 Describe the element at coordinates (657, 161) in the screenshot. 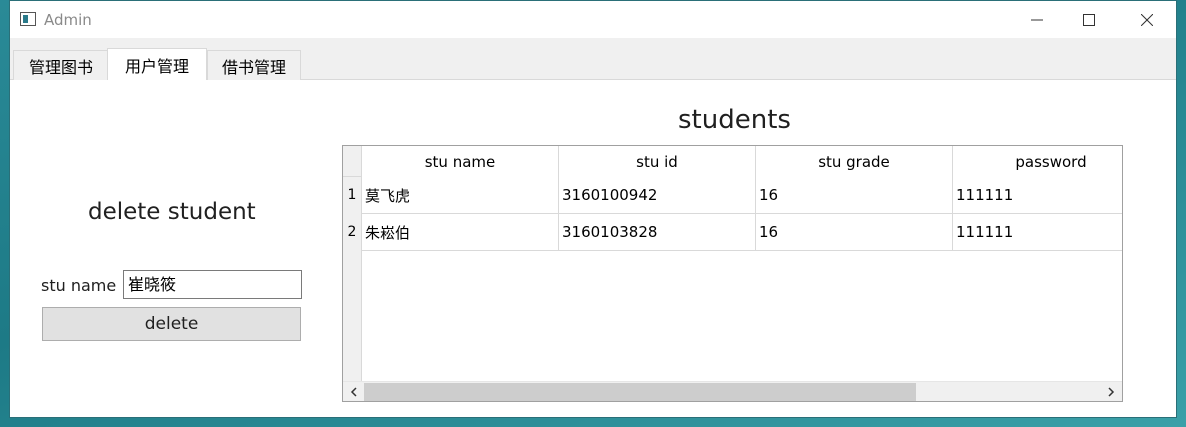

I see `column-header-stu-id: stu id` at that location.